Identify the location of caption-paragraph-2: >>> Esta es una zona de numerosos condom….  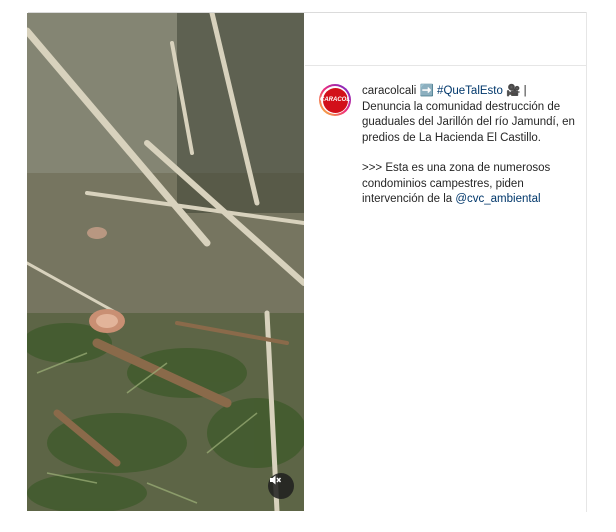
(469, 184).